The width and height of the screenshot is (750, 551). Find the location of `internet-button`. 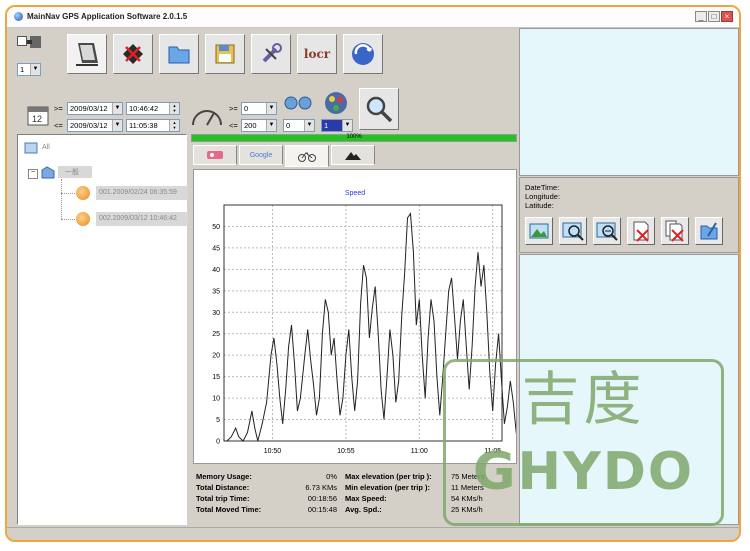

internet-button is located at coordinates (363, 54).